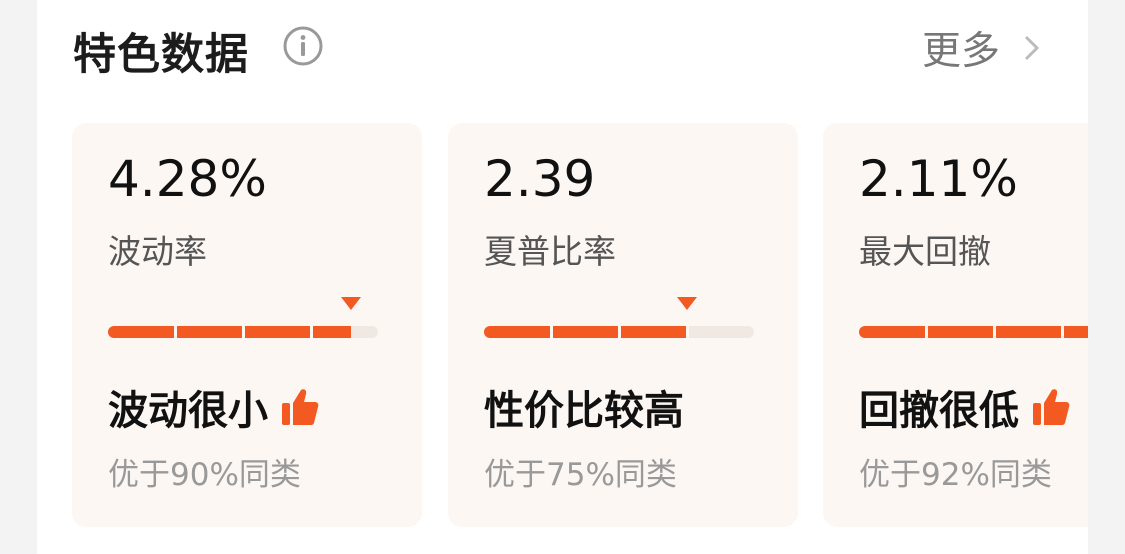 This screenshot has width=1125, height=554. I want to click on chevron-right-icon, so click(1032, 48).